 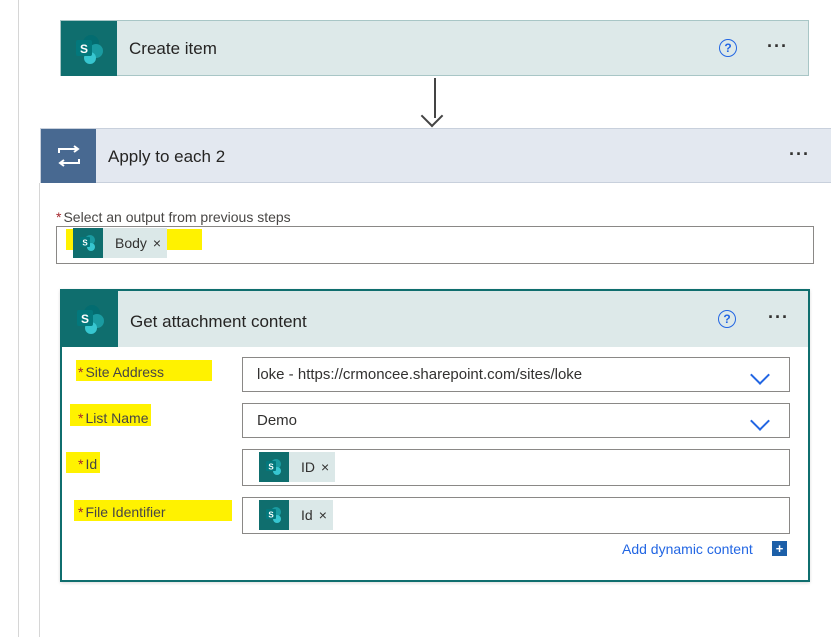 I want to click on plus-icon: +, so click(x=779, y=548).